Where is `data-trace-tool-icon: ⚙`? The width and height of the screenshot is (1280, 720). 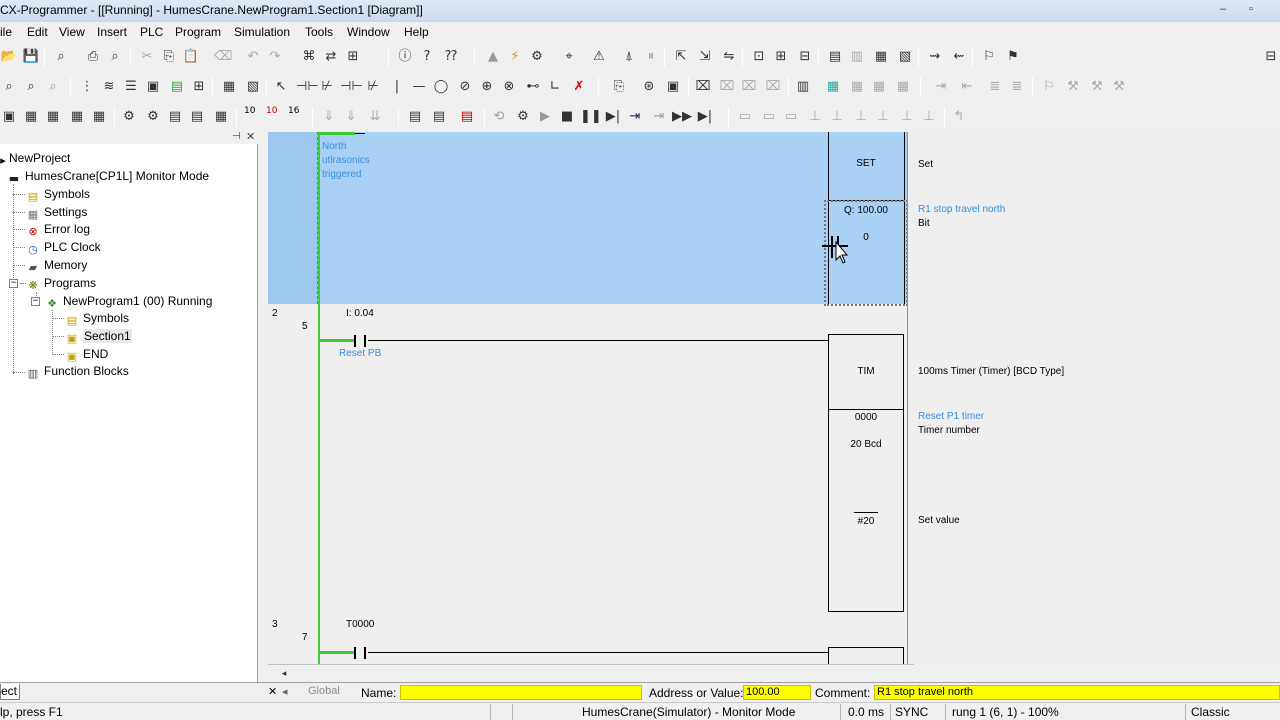
data-trace-tool-icon: ⚙ is located at coordinates (129, 117).